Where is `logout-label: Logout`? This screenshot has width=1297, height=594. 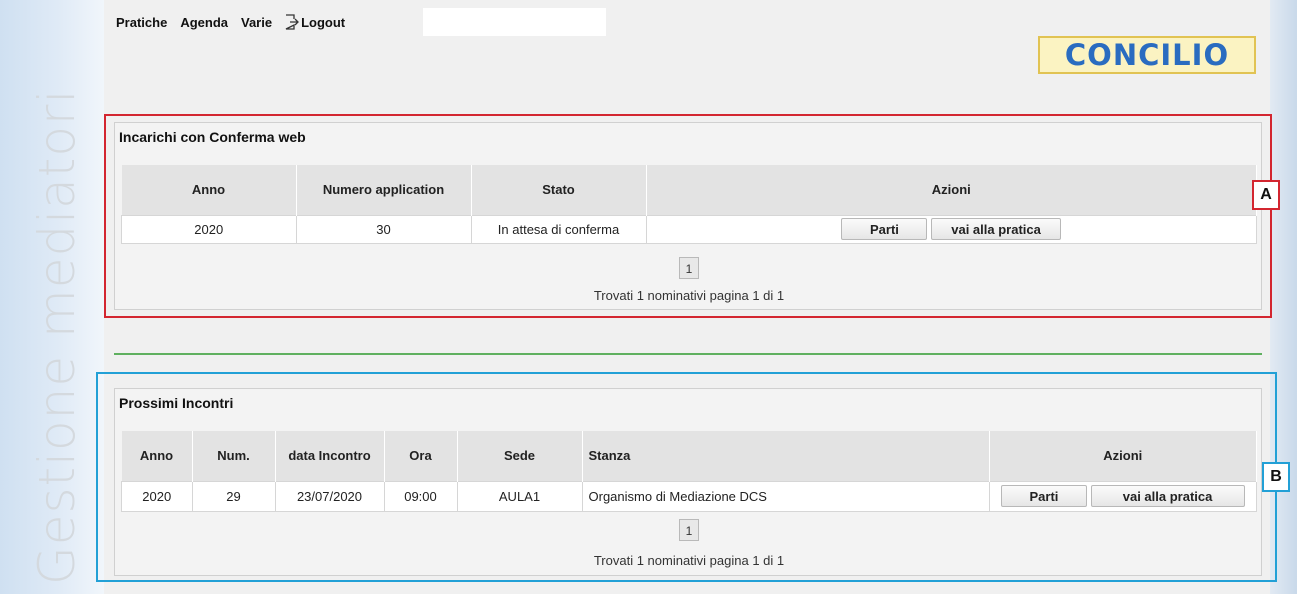
logout-label: Logout is located at coordinates (323, 22).